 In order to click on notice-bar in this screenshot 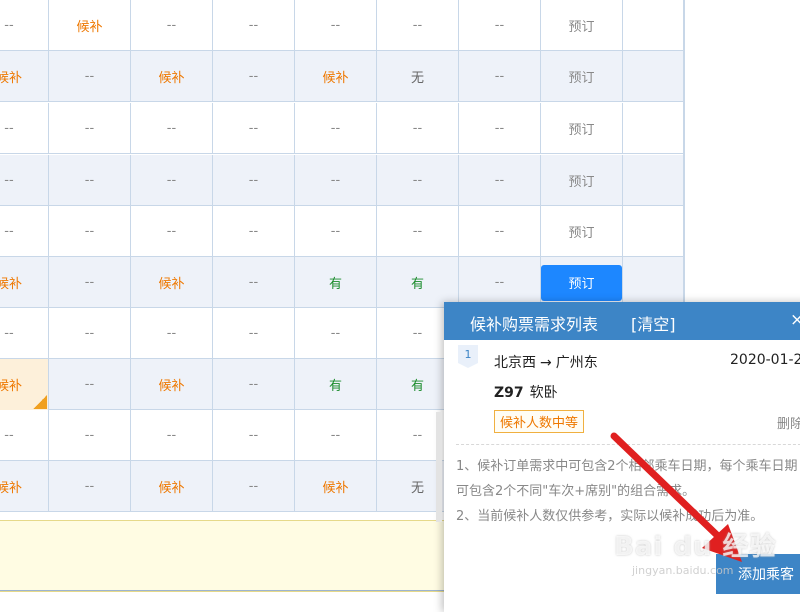, I will do `click(230, 556)`.